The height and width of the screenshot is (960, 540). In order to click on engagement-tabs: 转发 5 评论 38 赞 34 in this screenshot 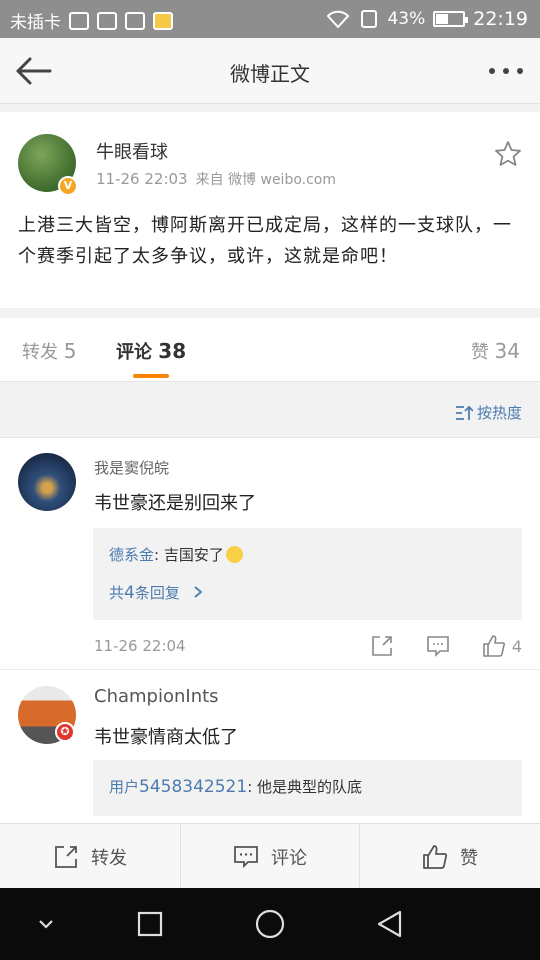, I will do `click(270, 350)`.